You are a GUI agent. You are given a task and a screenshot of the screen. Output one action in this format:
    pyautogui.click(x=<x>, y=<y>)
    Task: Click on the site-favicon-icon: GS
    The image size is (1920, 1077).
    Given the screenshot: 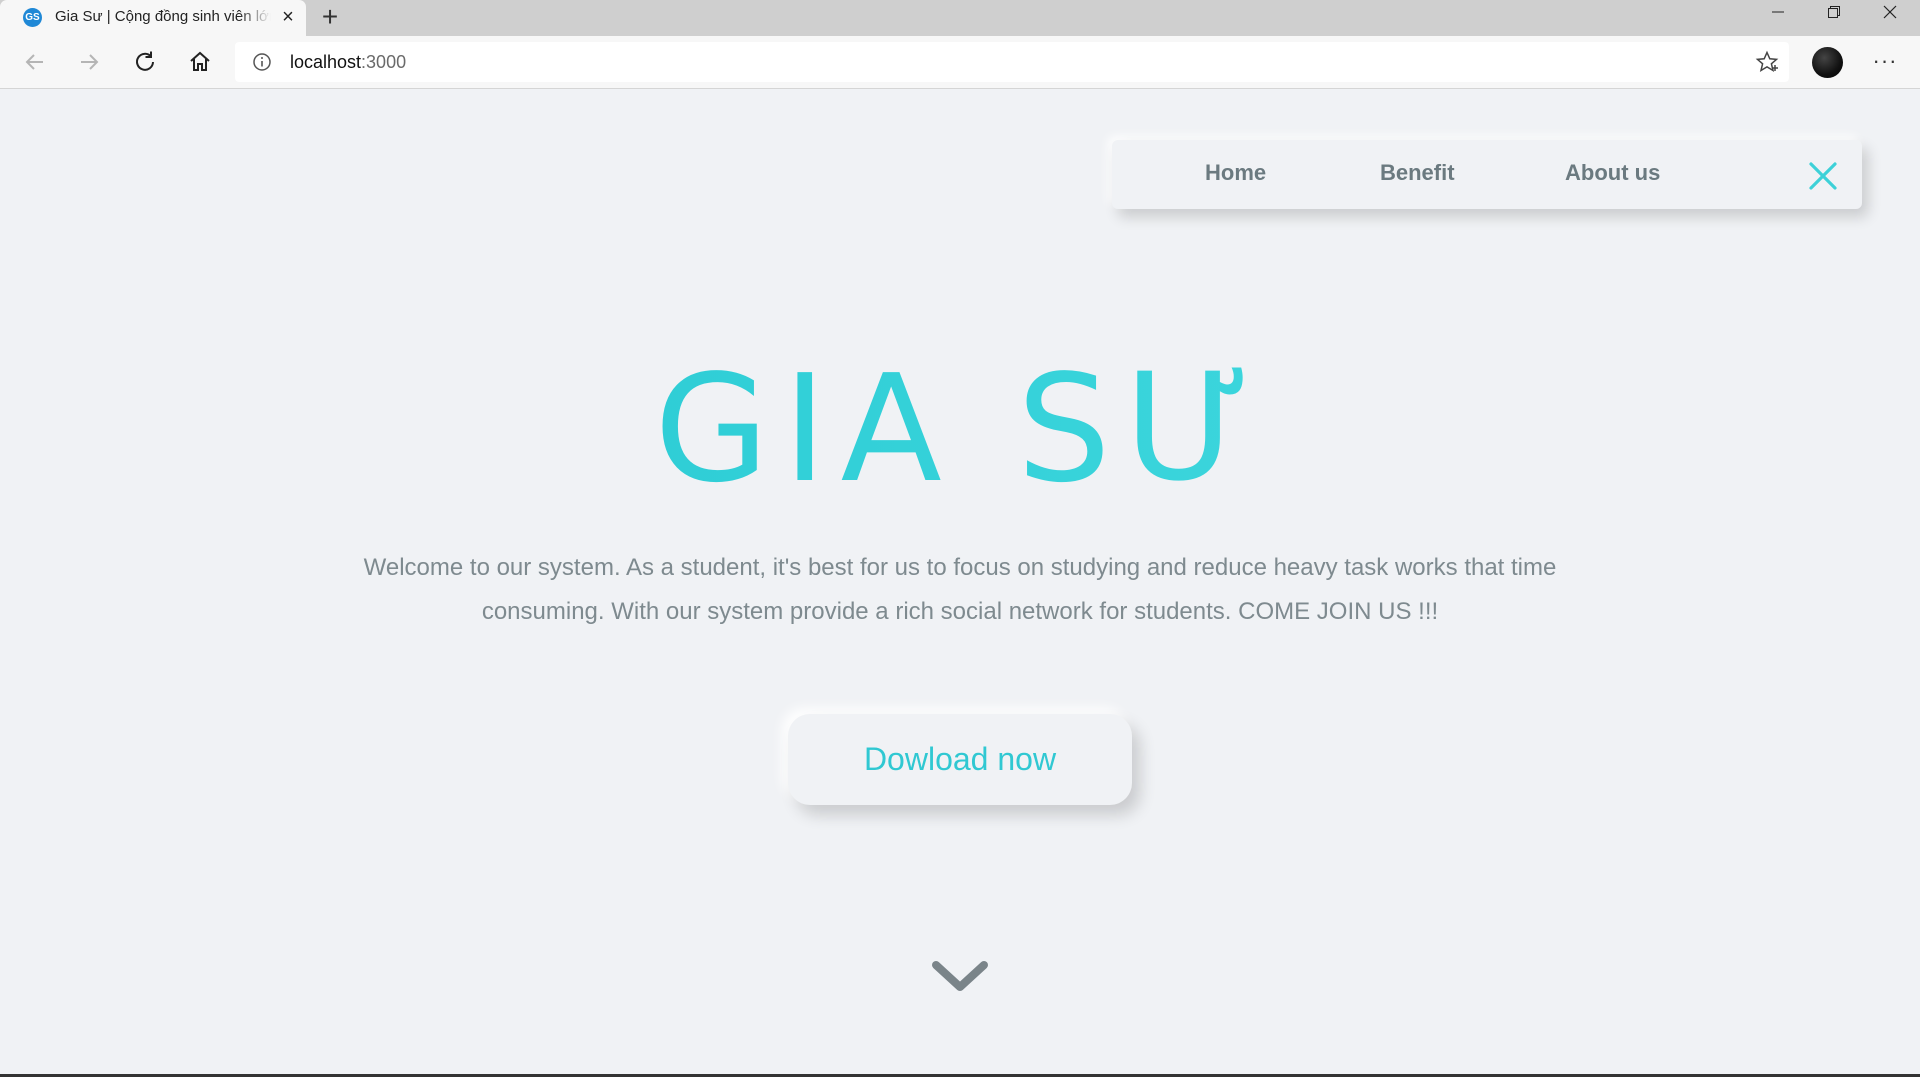 What is the action you would take?
    pyautogui.click(x=32, y=17)
    